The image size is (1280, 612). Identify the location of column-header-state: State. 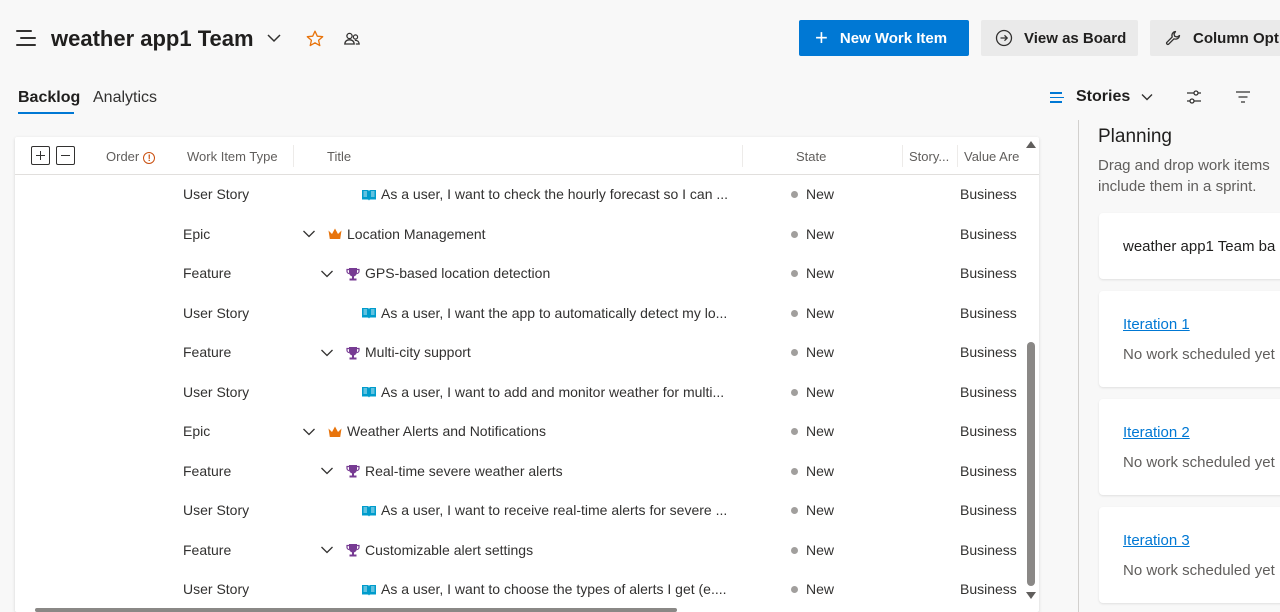
(811, 156).